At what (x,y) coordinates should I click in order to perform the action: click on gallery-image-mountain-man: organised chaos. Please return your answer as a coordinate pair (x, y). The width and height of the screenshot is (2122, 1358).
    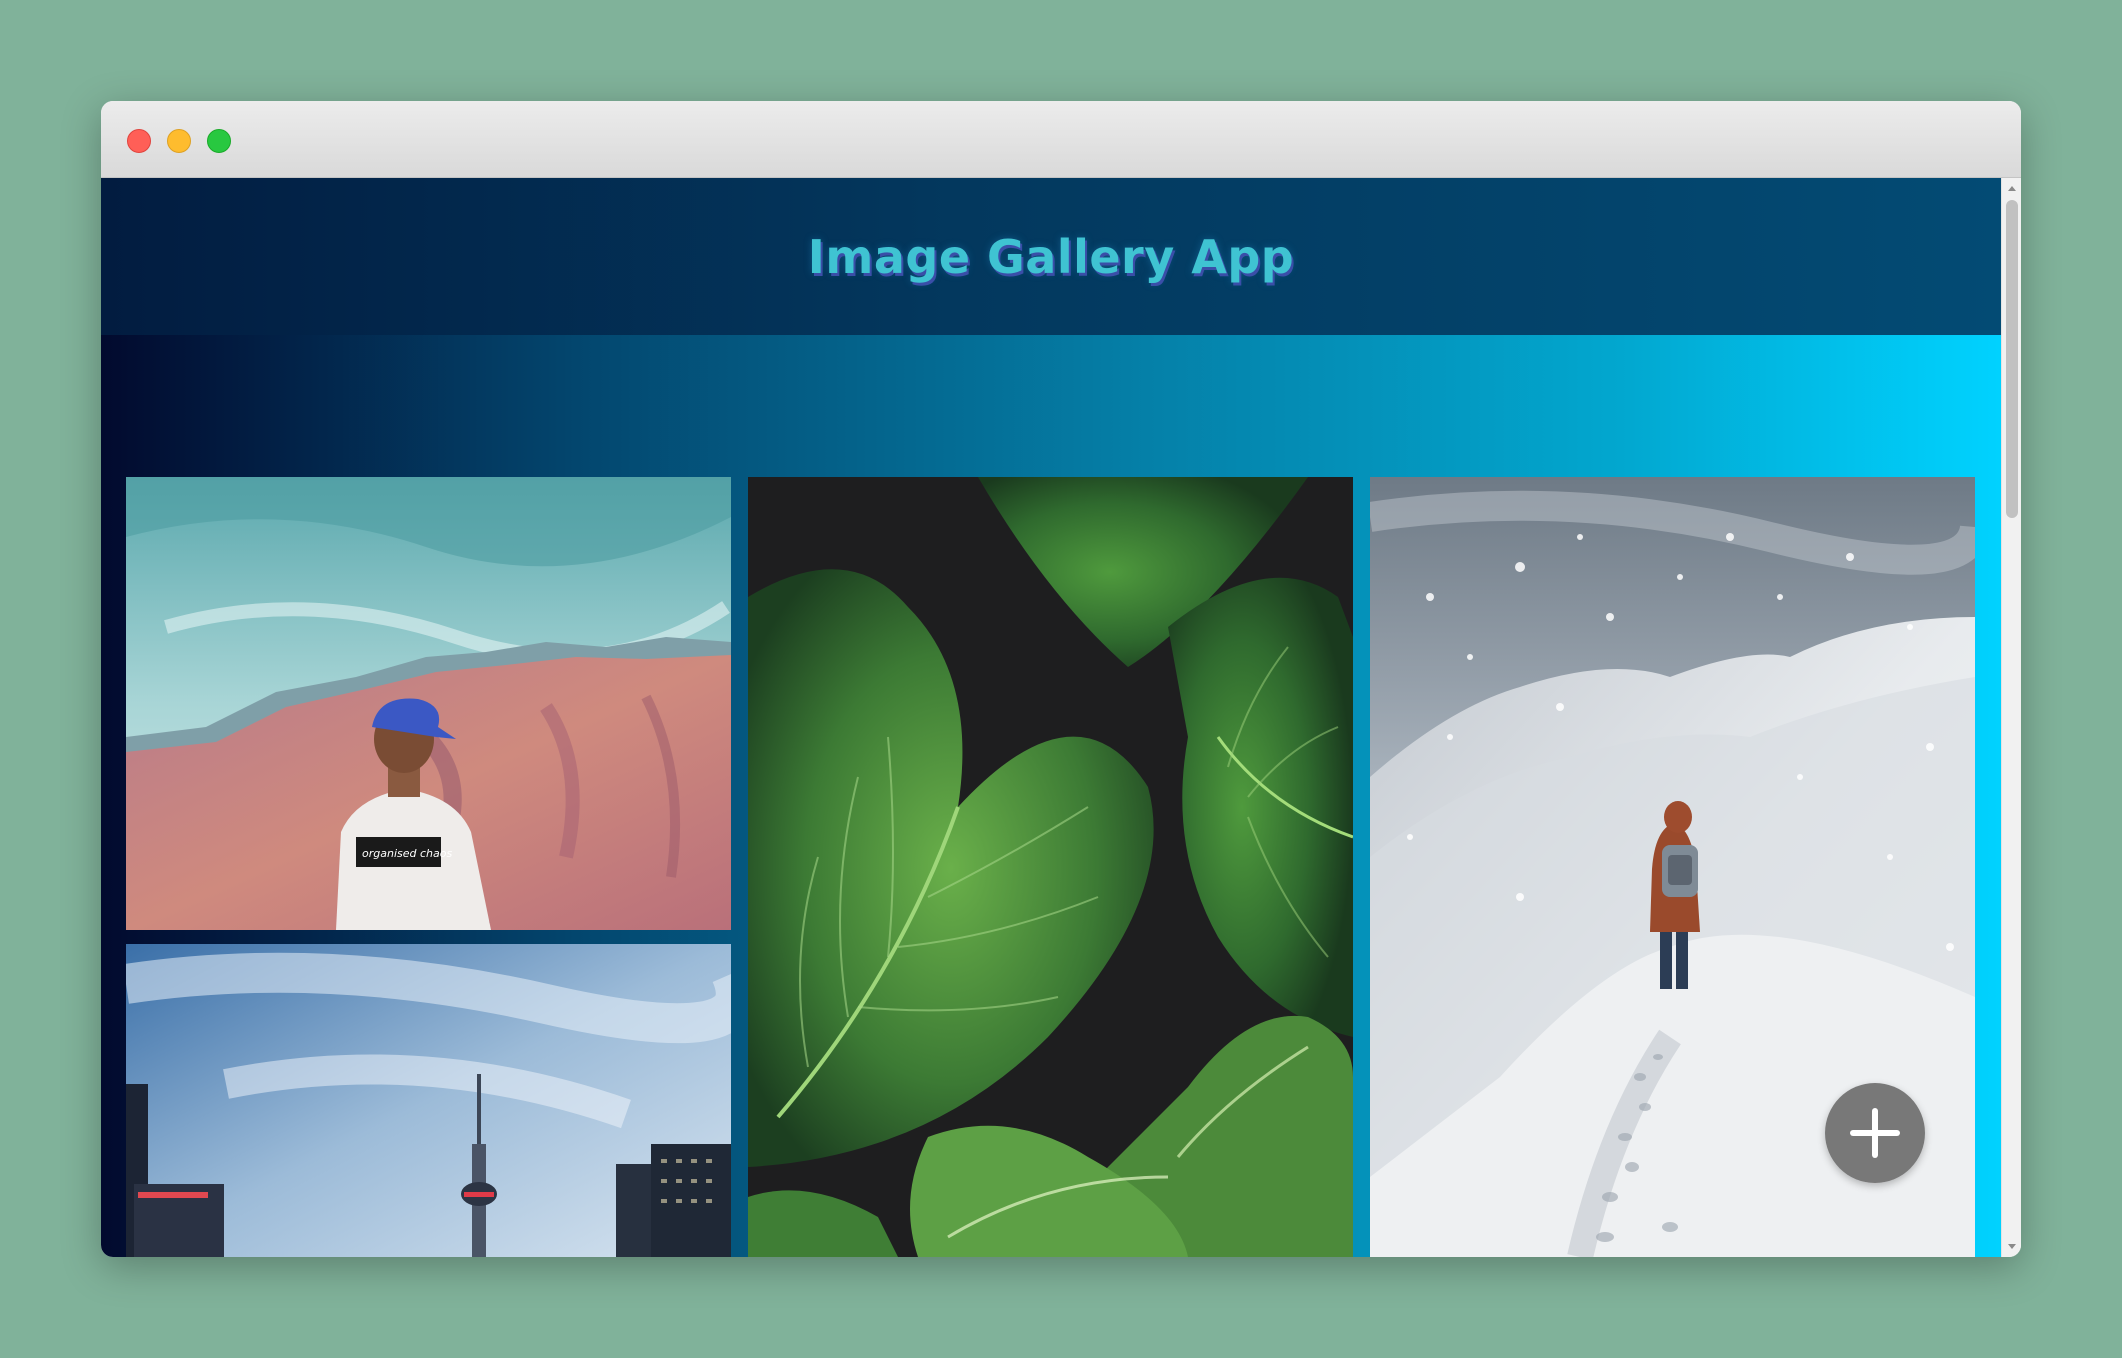
    Looking at the image, I should click on (428, 703).